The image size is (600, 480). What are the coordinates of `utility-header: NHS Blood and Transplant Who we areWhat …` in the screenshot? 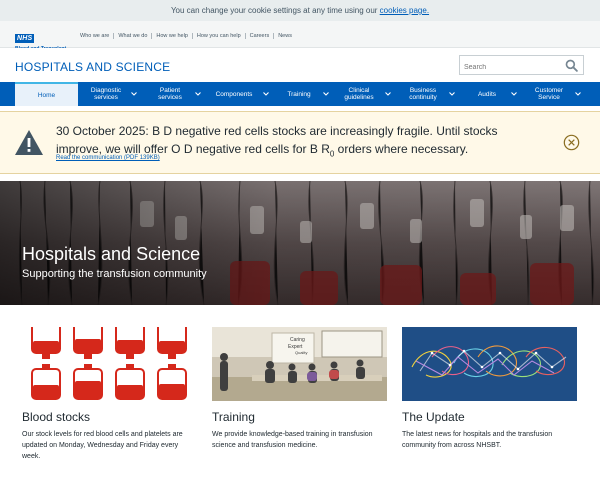 It's located at (300, 36).